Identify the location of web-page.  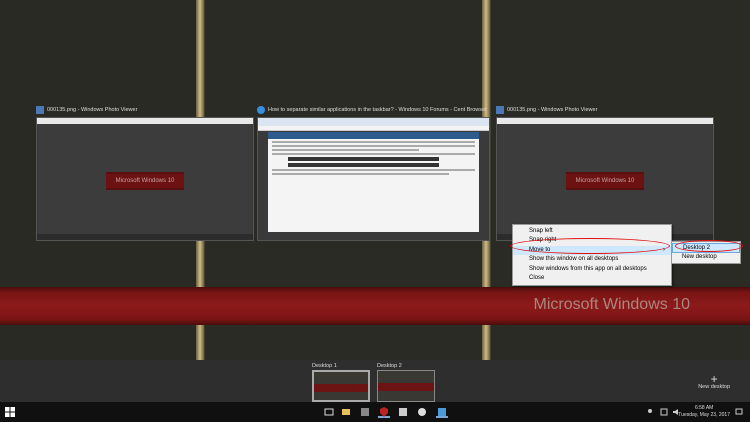
(373, 182).